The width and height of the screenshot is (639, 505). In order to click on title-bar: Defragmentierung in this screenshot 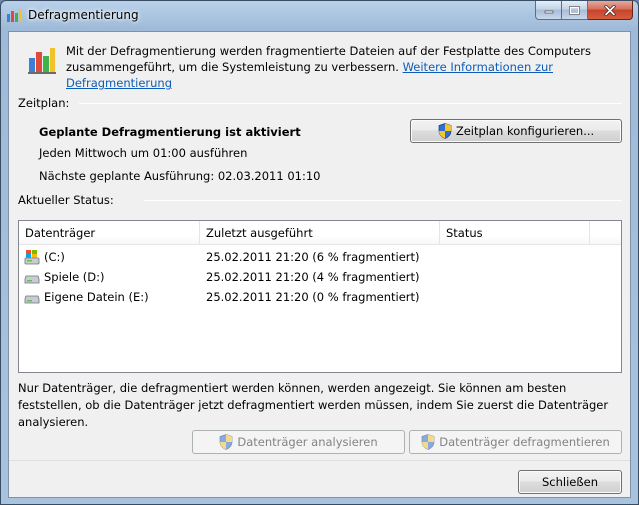, I will do `click(319, 16)`.